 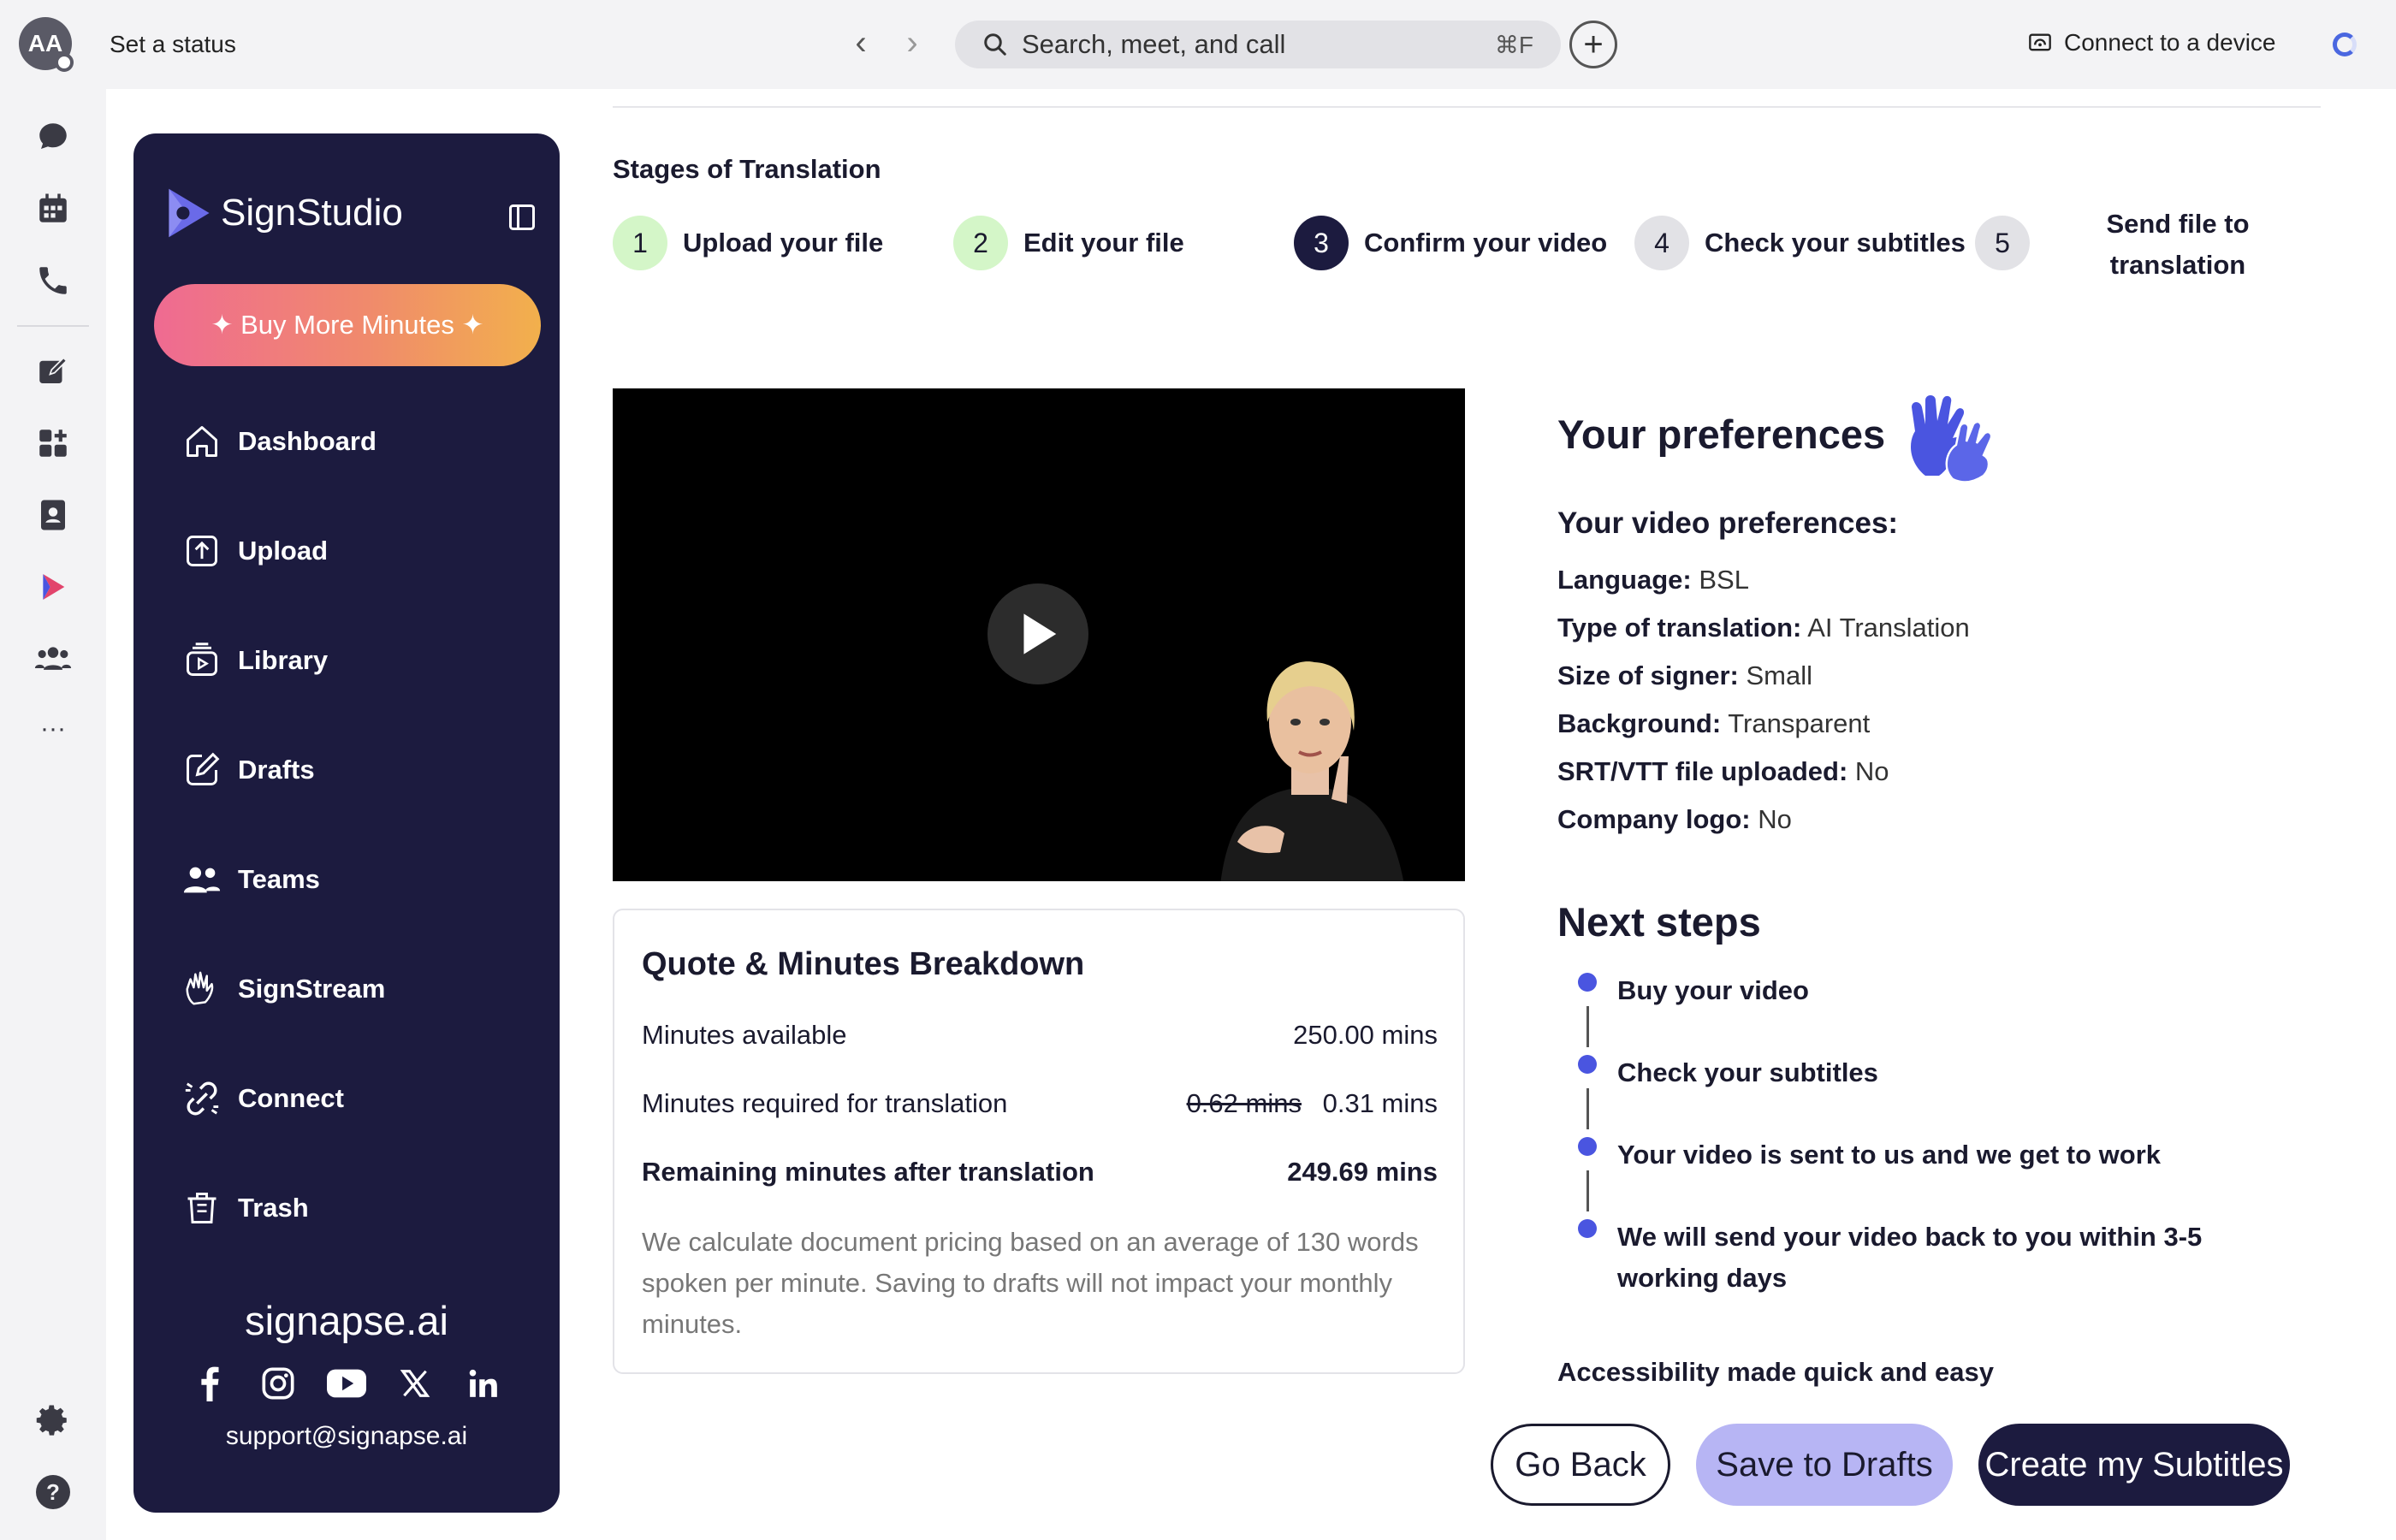 What do you see at coordinates (1800, 243) in the screenshot?
I see `stage-check-subtitles: 4 Check your subtitles` at bounding box center [1800, 243].